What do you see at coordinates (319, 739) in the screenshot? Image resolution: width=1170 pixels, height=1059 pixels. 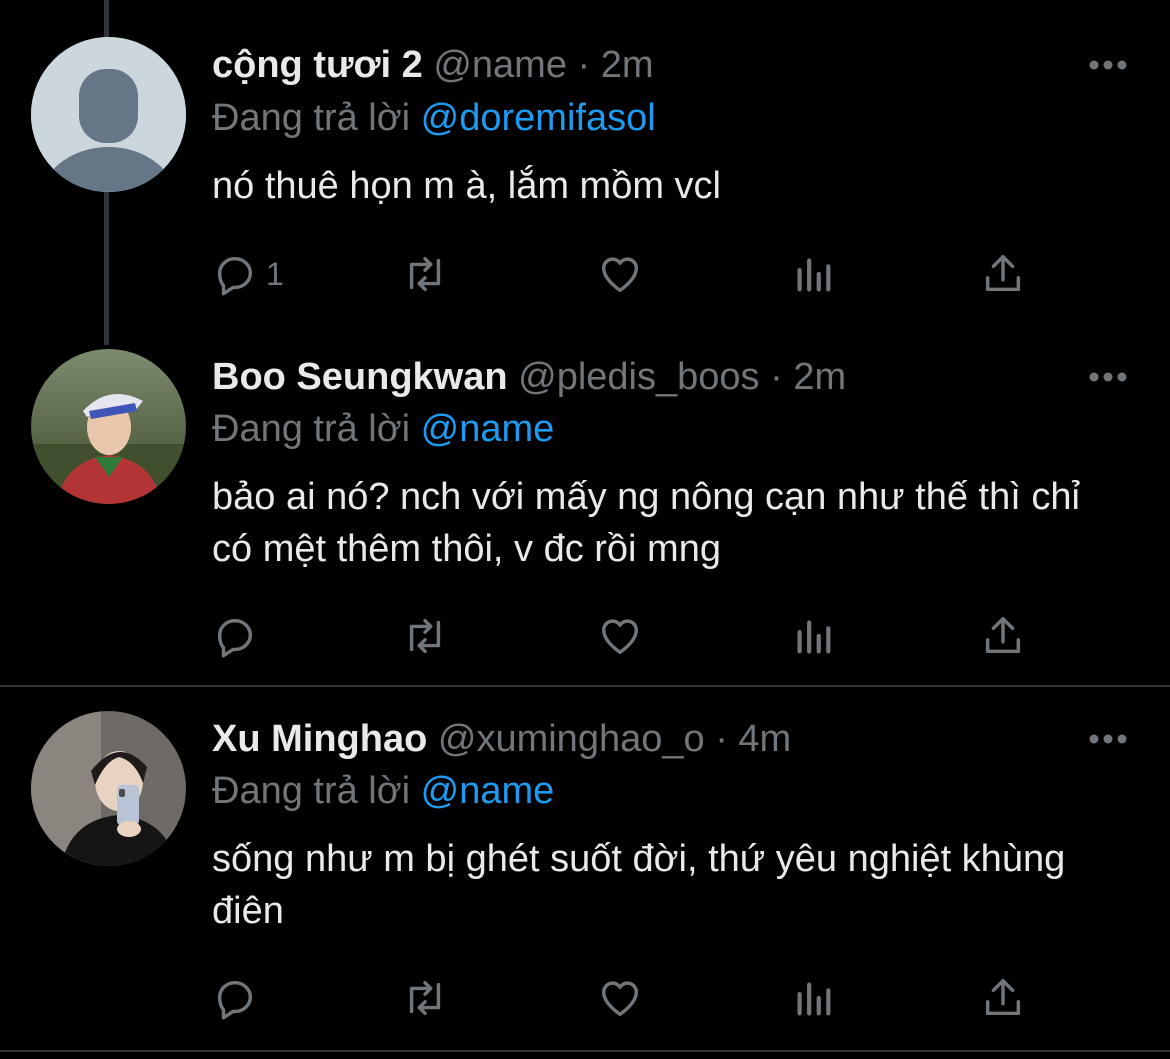 I see `display-name: Xu Minghao` at bounding box center [319, 739].